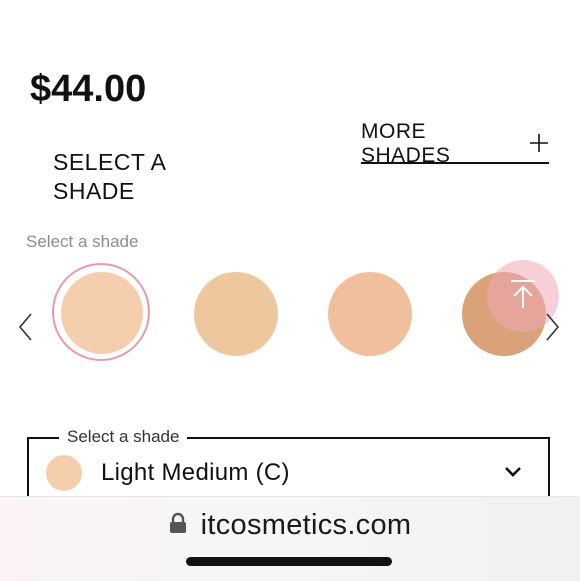  Describe the element at coordinates (539, 144) in the screenshot. I see `plus-icon` at that location.